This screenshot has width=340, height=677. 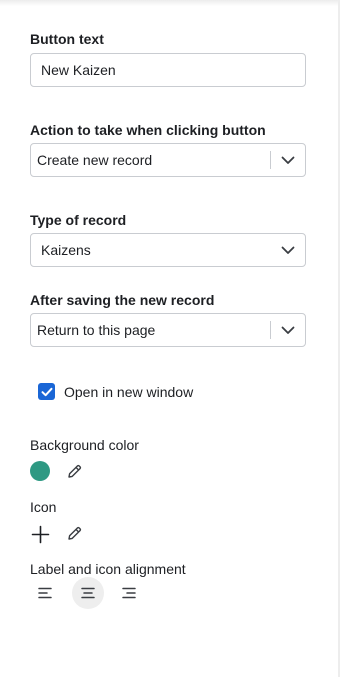 I want to click on icon-label: Icon, so click(x=43, y=507).